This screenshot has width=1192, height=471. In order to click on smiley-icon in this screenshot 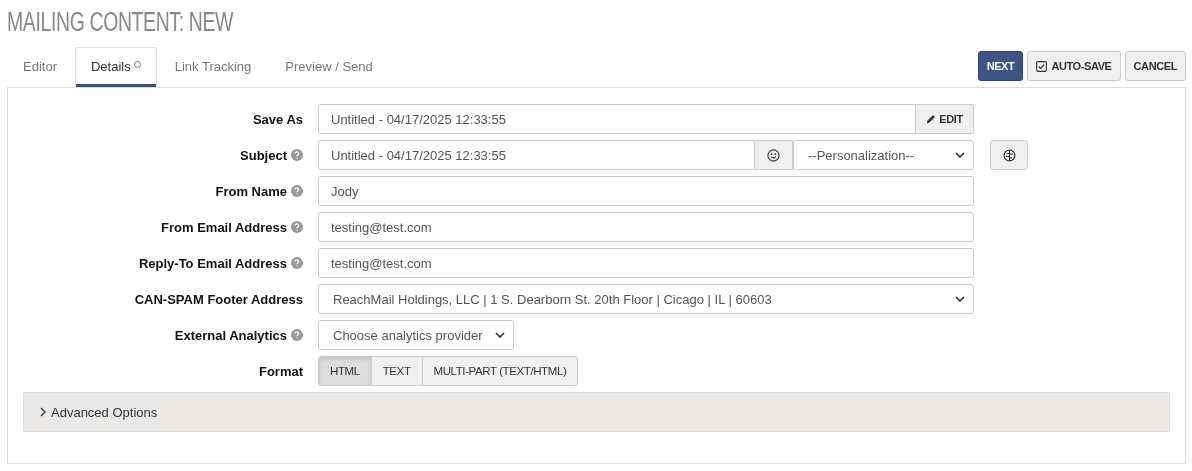, I will do `click(773, 155)`.